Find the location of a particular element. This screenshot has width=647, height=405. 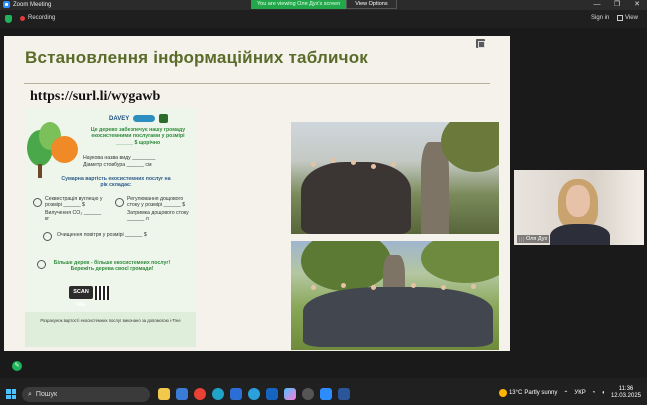

title-divider is located at coordinates (257, 83).